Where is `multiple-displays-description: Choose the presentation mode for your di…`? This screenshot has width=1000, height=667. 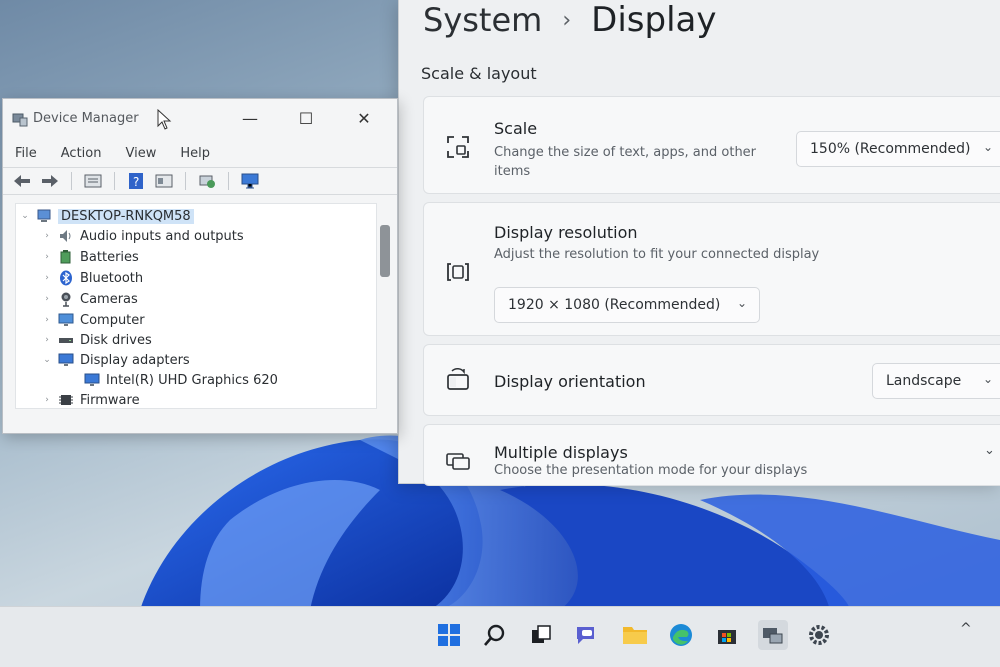
multiple-displays-description: Choose the presentation mode for your di… is located at coordinates (651, 470).